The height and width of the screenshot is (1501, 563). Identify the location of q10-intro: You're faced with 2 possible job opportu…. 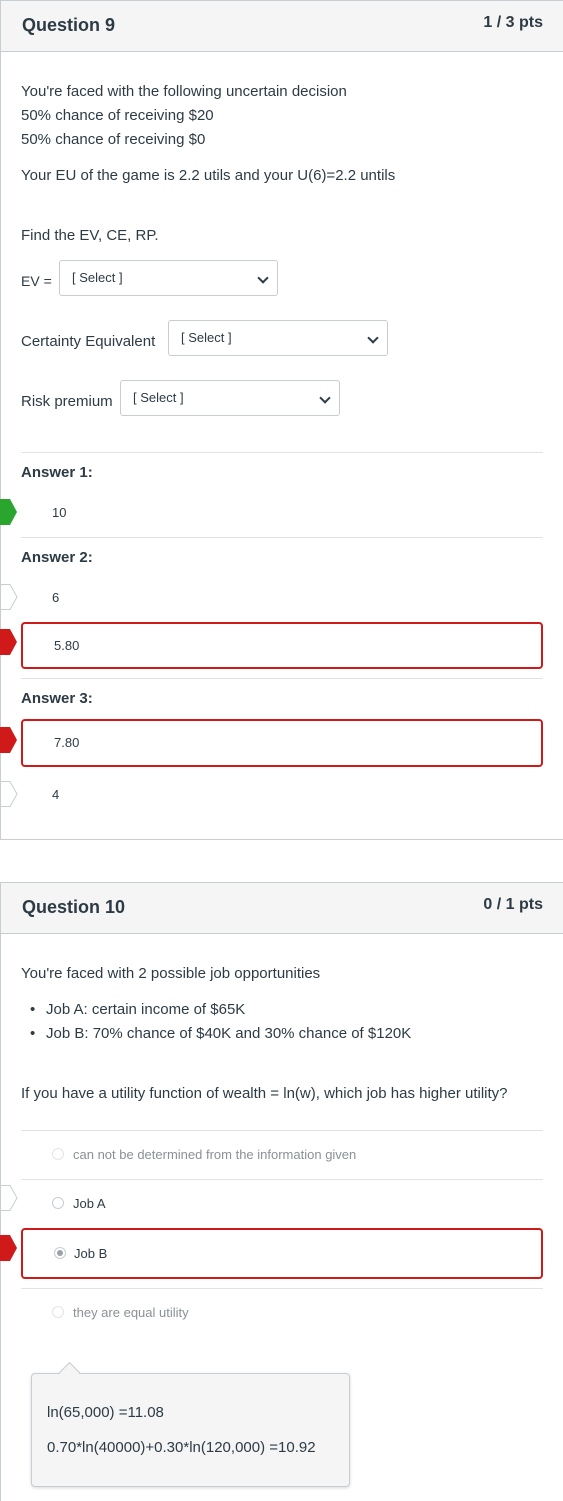
(171, 973).